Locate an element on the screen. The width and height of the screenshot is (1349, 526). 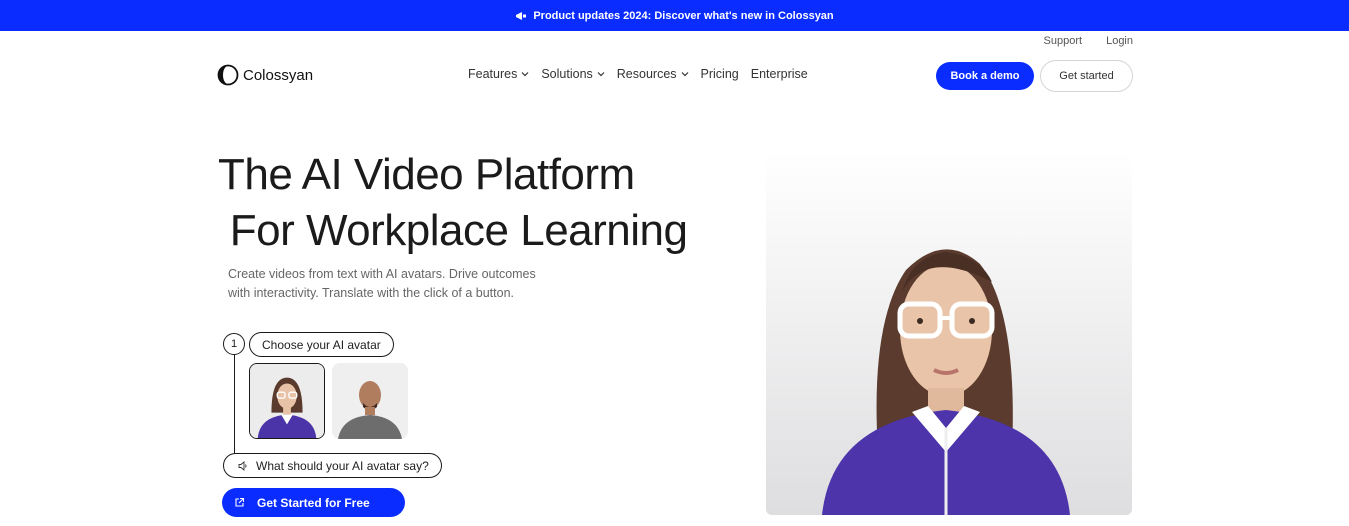
nav-solutions: Solutions is located at coordinates (573, 74).